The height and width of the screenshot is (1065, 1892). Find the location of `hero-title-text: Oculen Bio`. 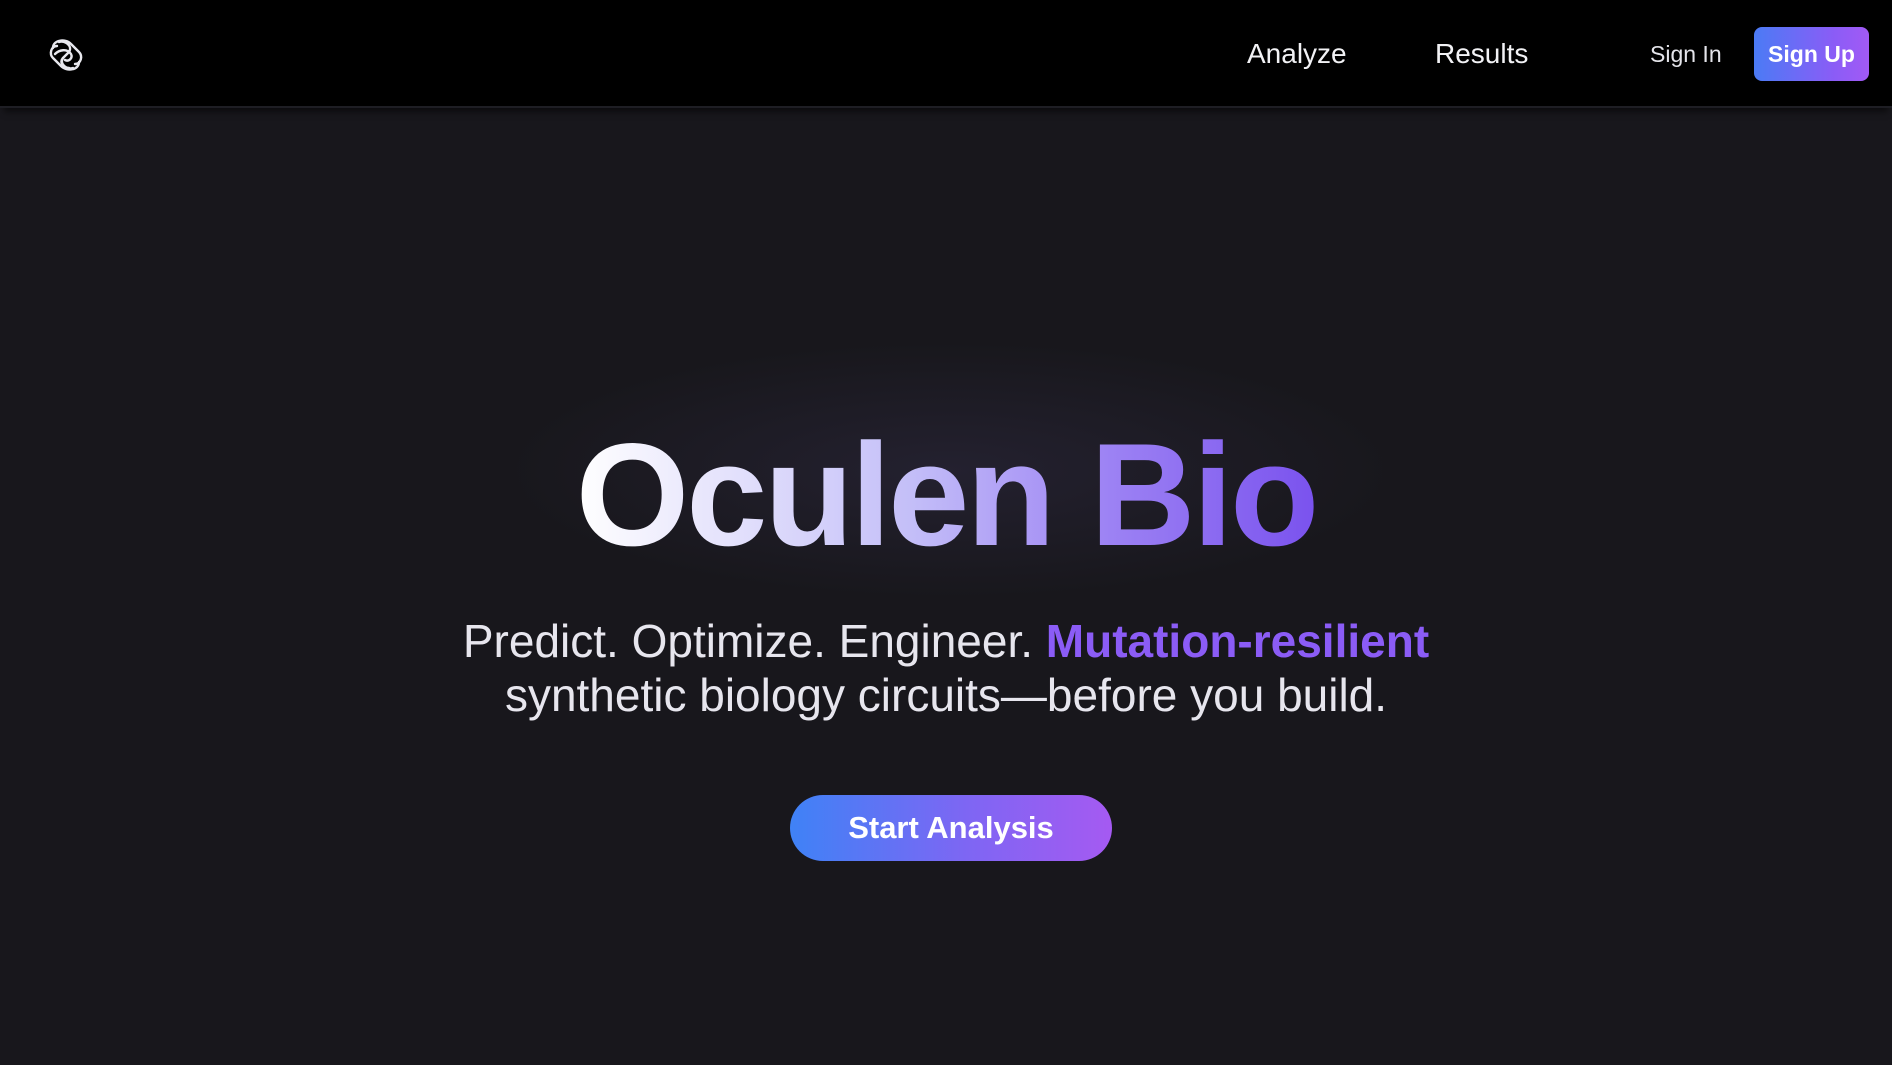

hero-title-text: Oculen Bio is located at coordinates (947, 494).